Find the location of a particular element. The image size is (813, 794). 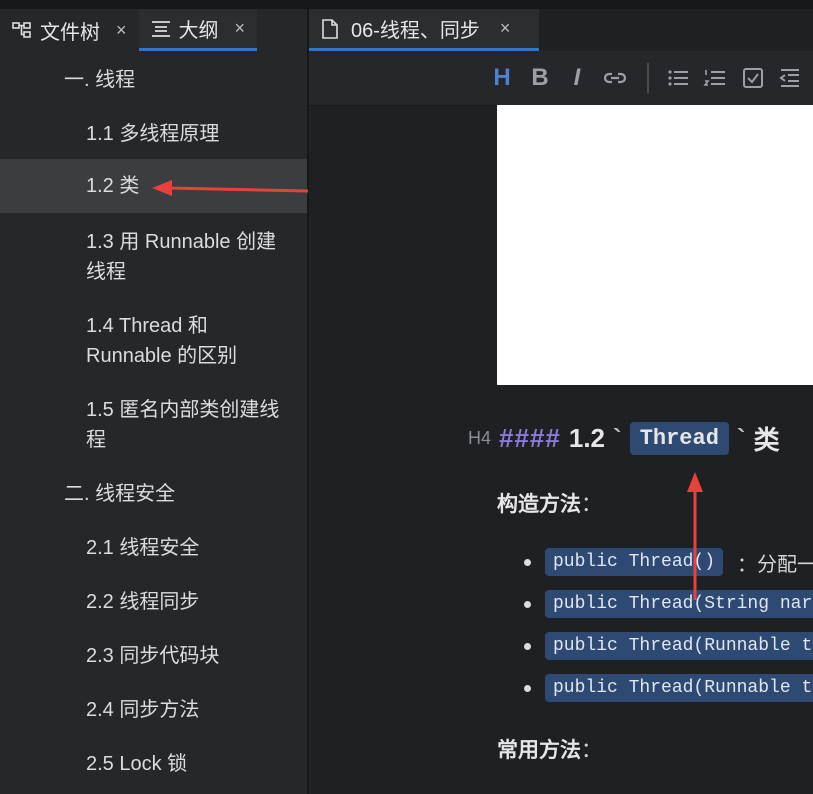

editor-toolbar: H B I is located at coordinates (561, 78).